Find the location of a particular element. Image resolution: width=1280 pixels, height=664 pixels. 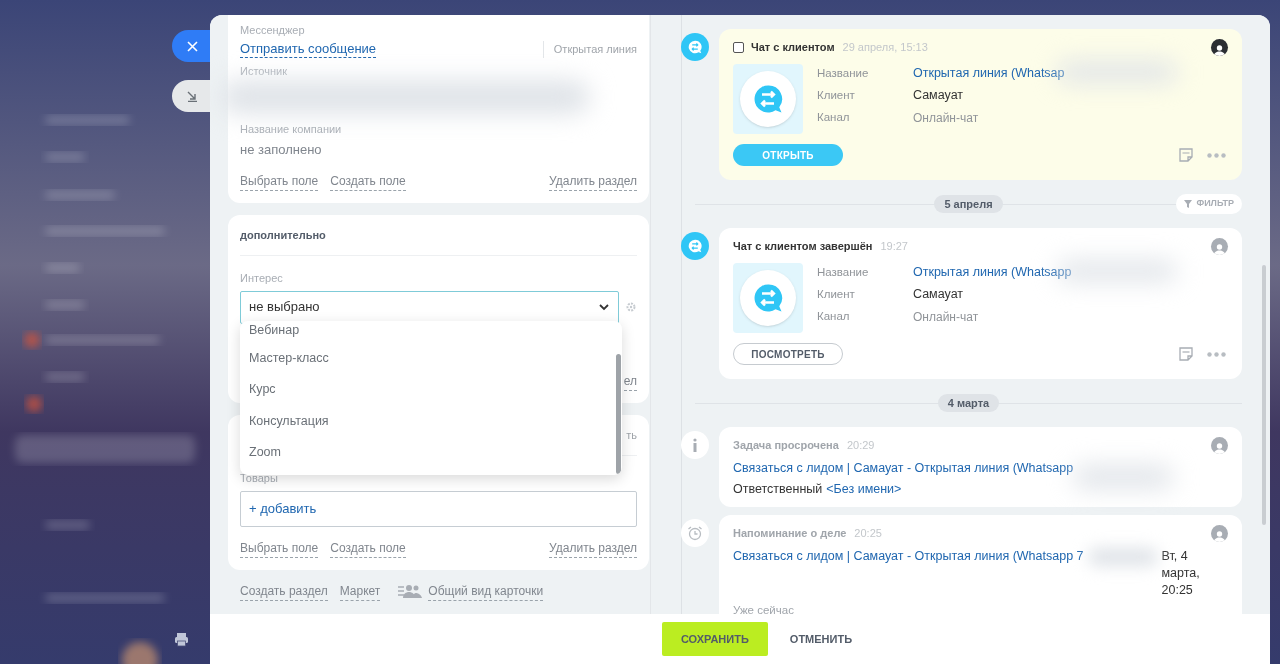

dropdown-option: Консультация is located at coordinates (435, 421).